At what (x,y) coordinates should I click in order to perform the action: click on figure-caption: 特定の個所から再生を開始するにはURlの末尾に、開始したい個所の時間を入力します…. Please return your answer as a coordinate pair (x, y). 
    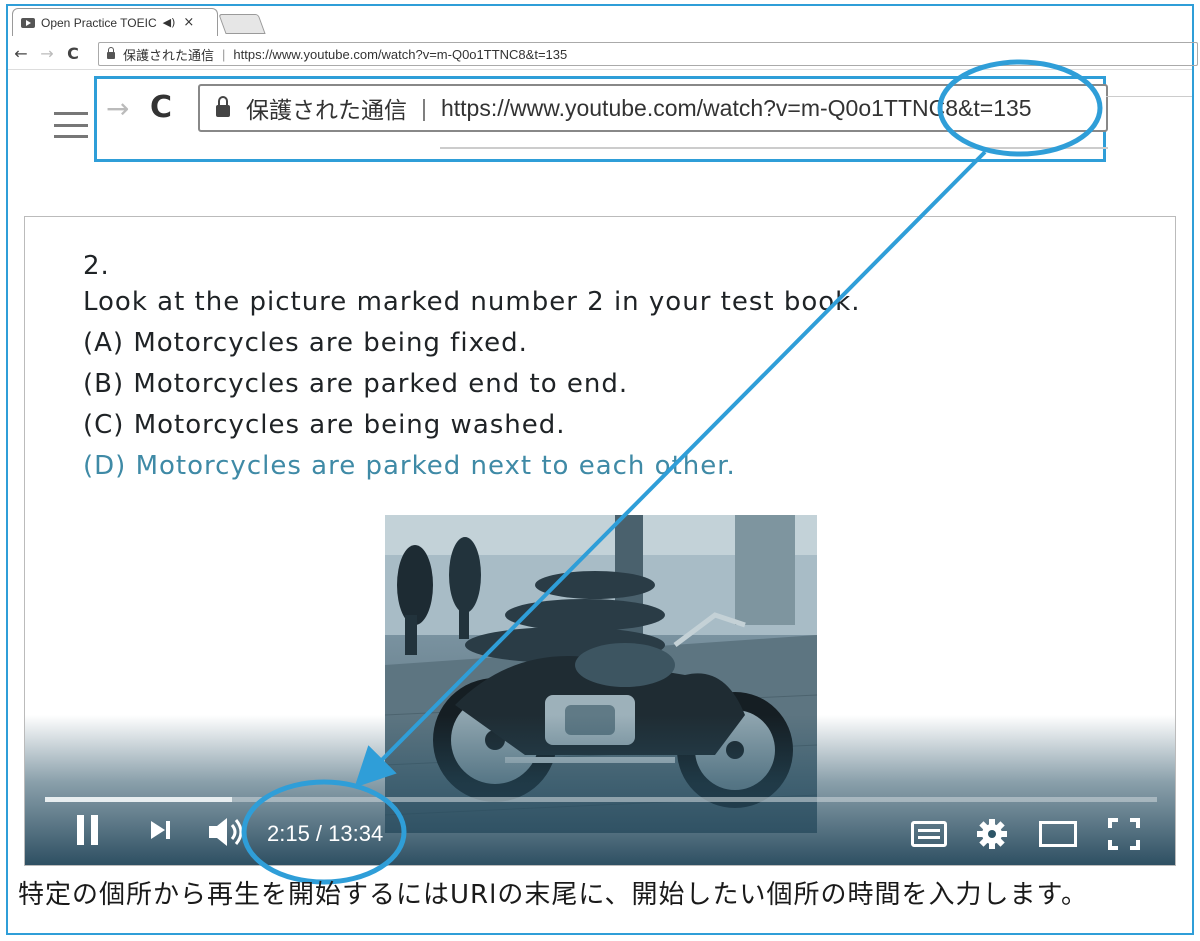
    Looking at the image, I should click on (553, 895).